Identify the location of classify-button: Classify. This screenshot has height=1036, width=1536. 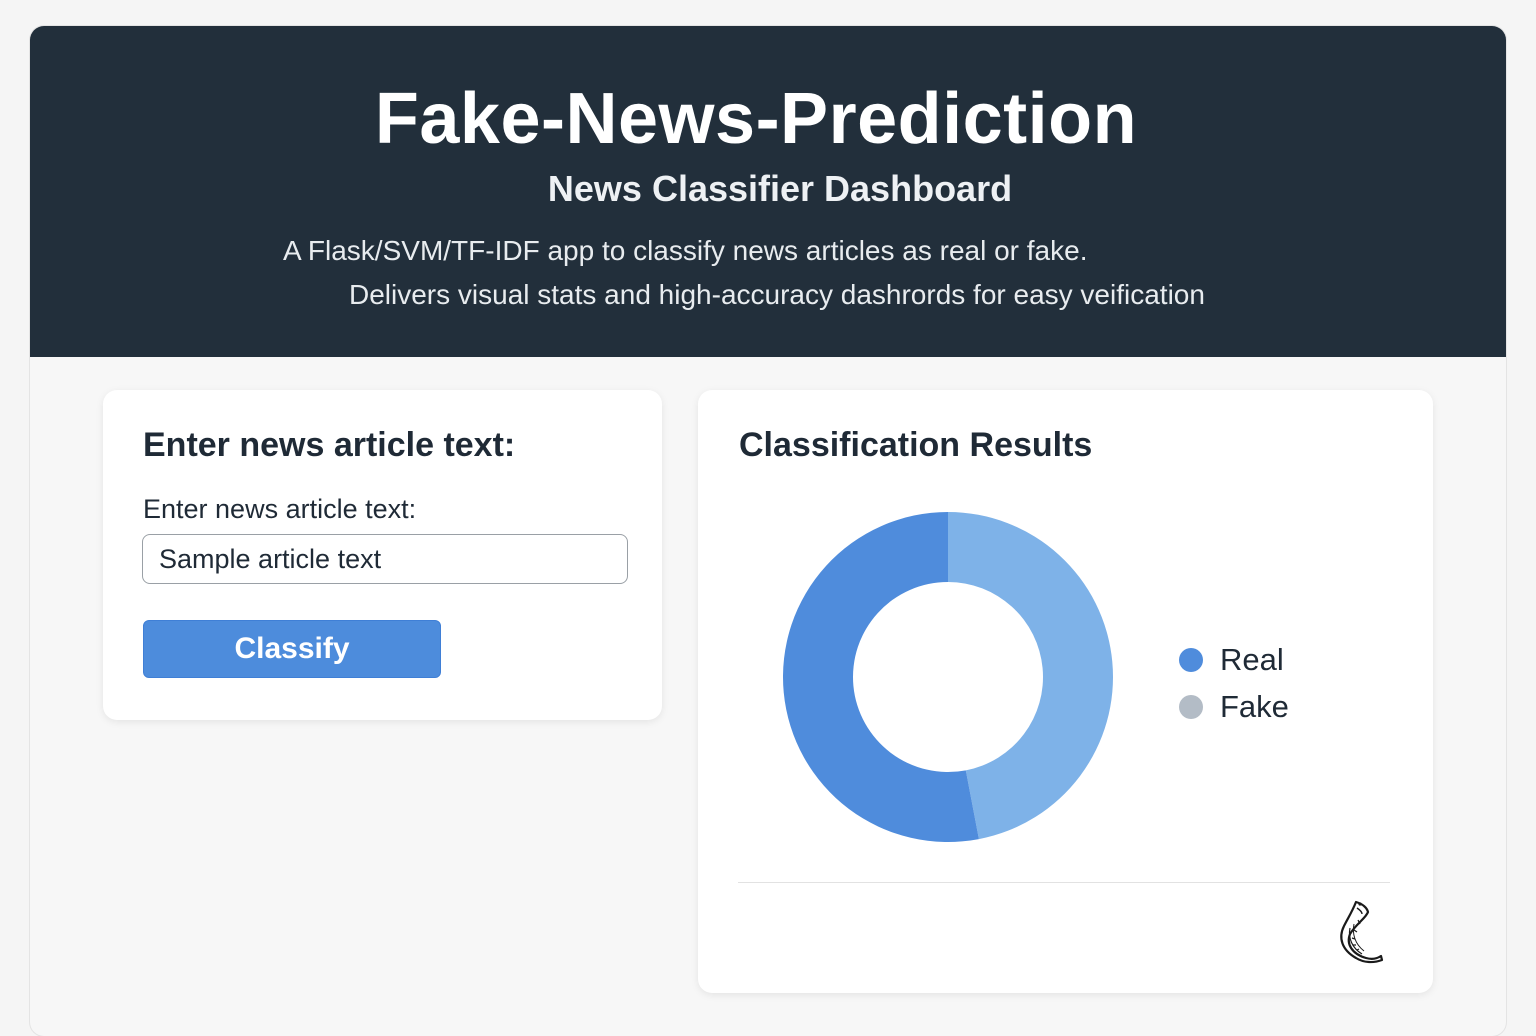
(292, 649).